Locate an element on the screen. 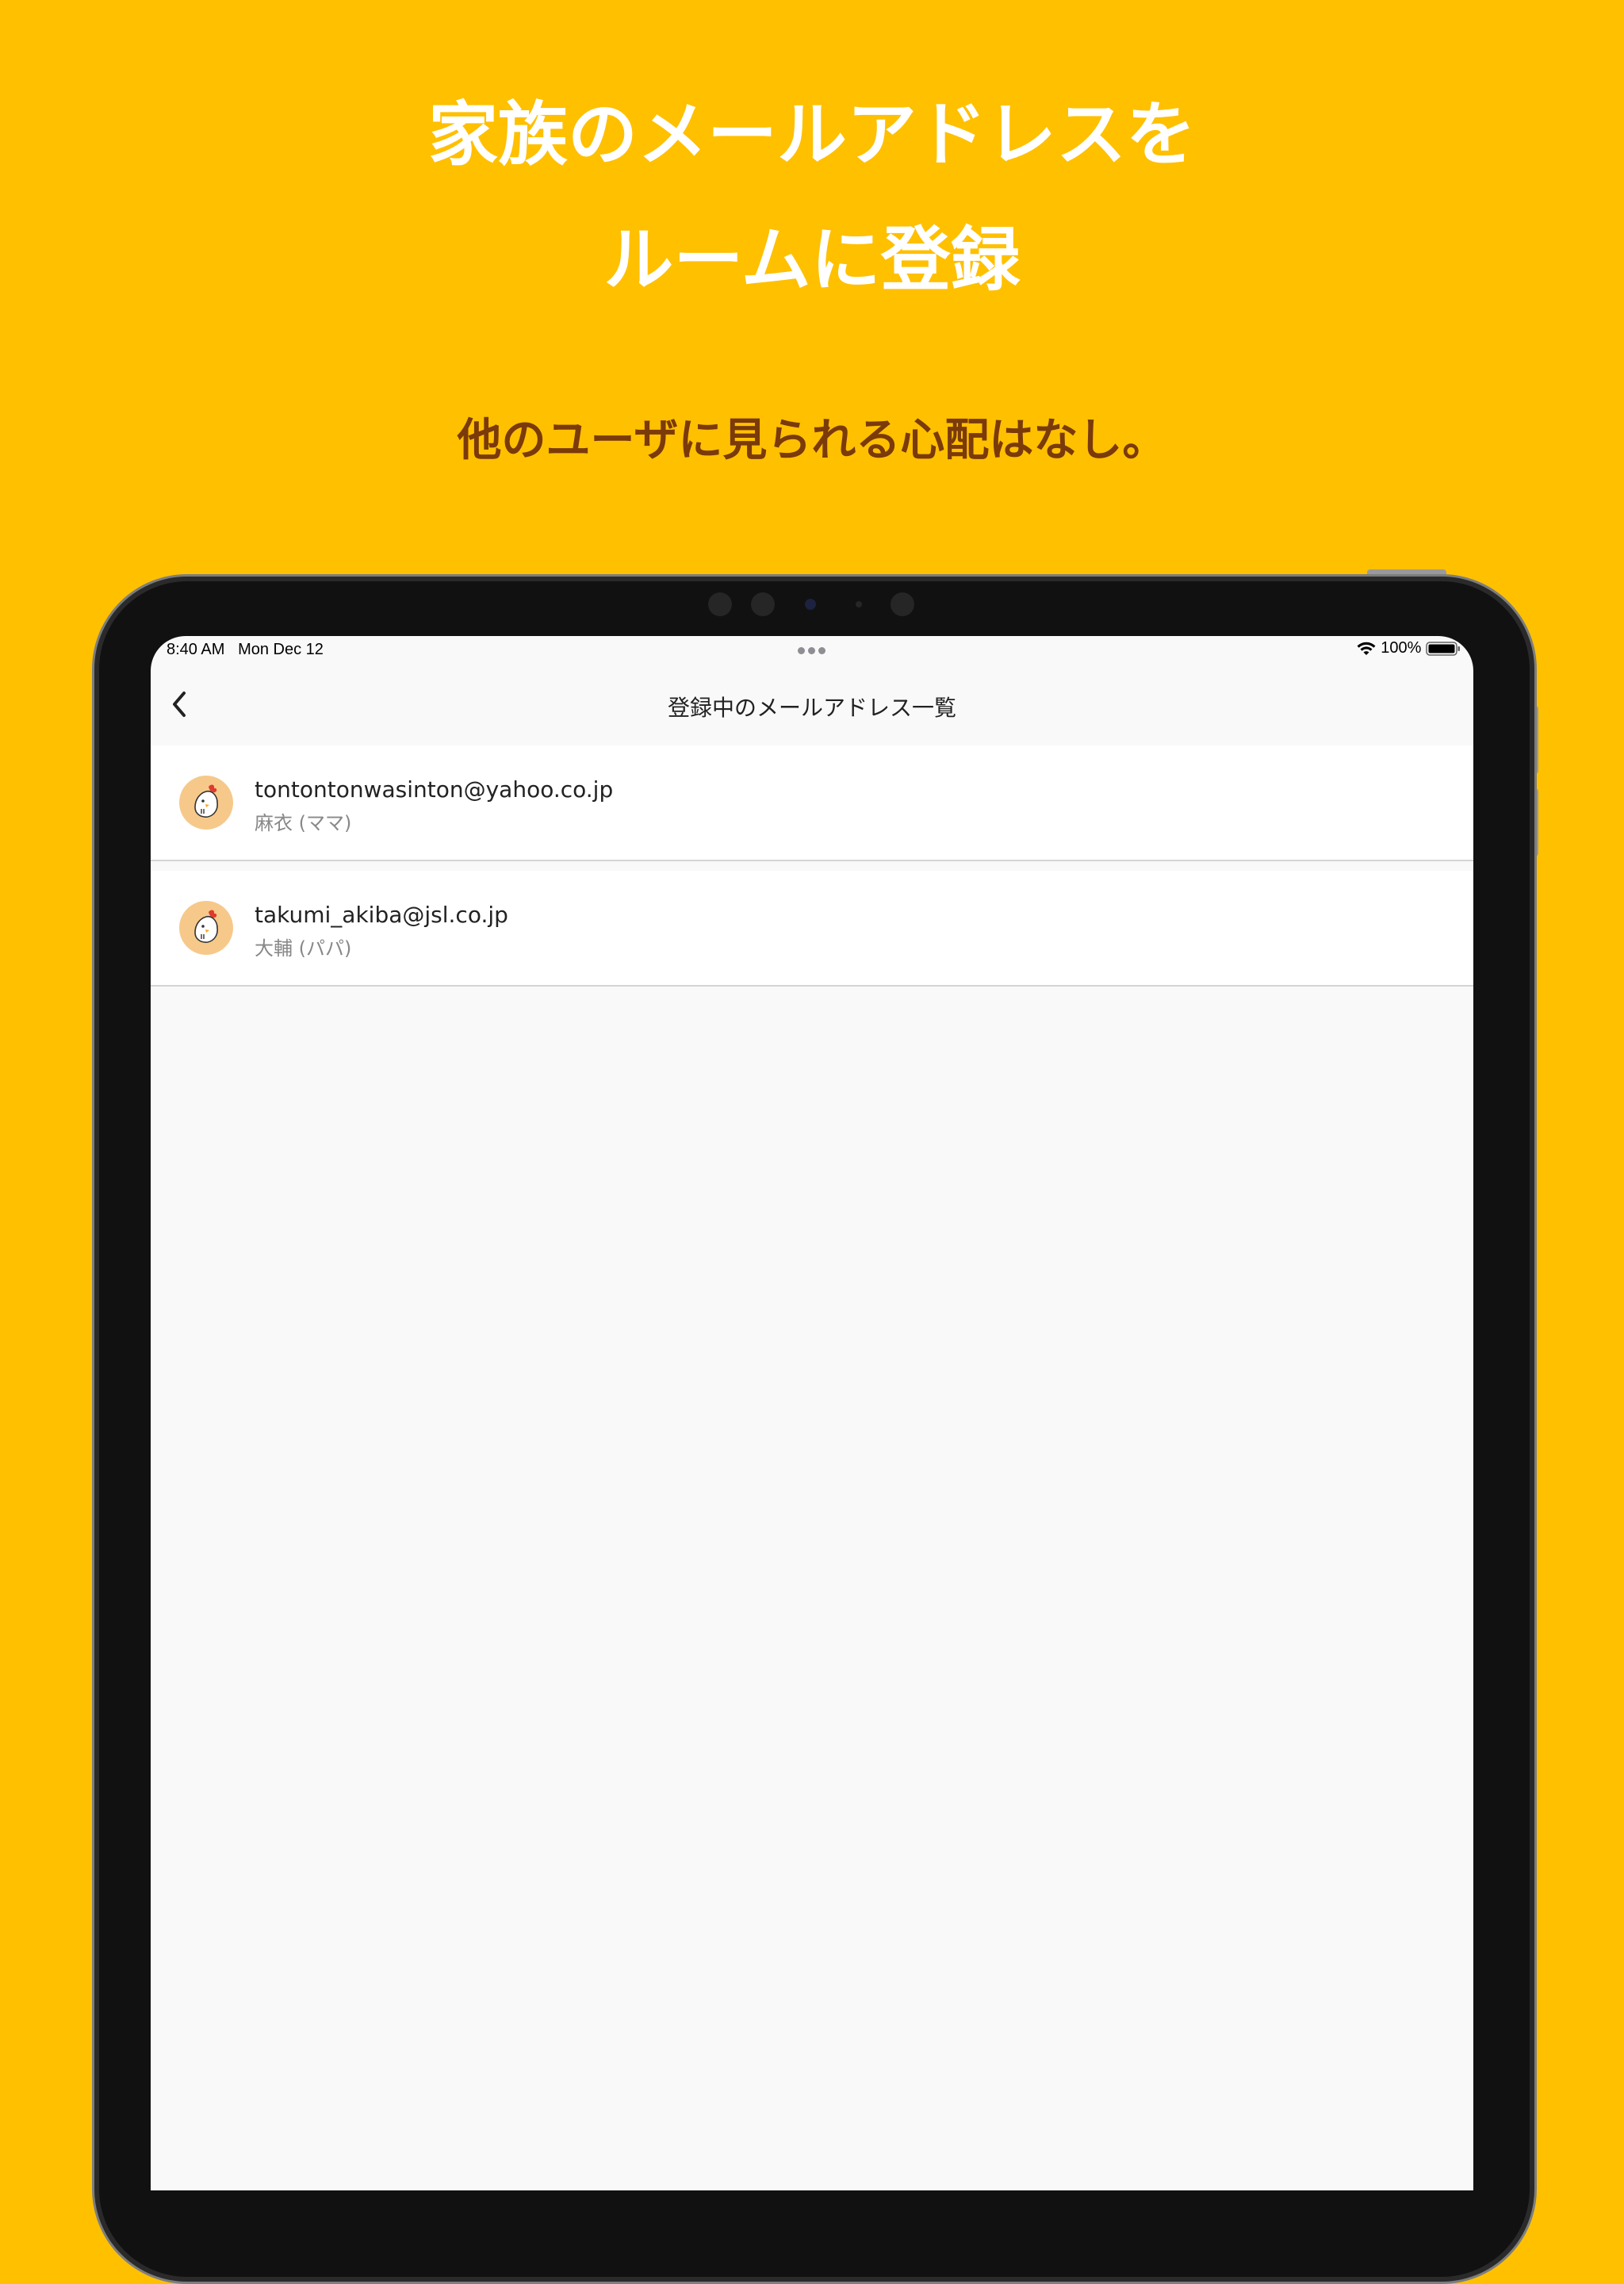  status-time: 8:40 AM Mon Dec 12 is located at coordinates (245, 650).